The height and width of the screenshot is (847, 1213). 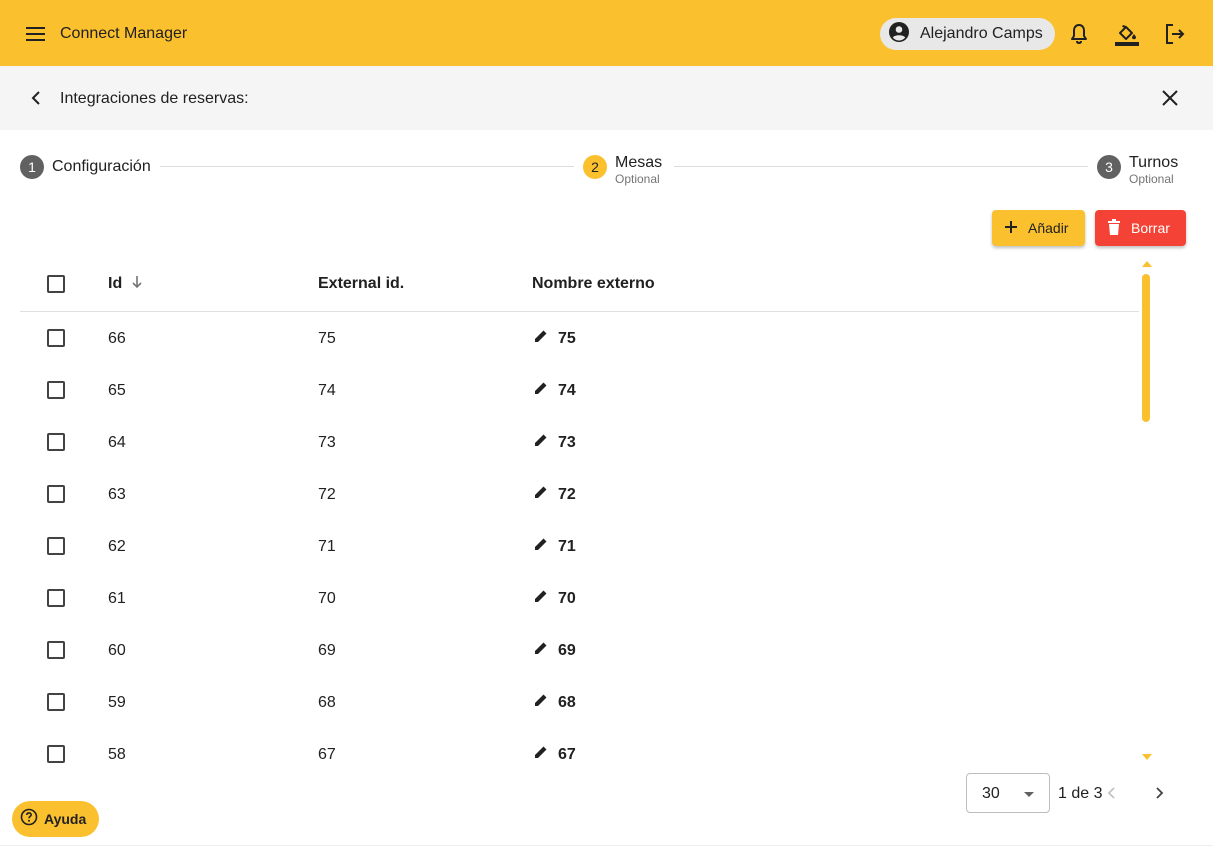 I want to click on table-row: 61 70 70, so click(x=579, y=598).